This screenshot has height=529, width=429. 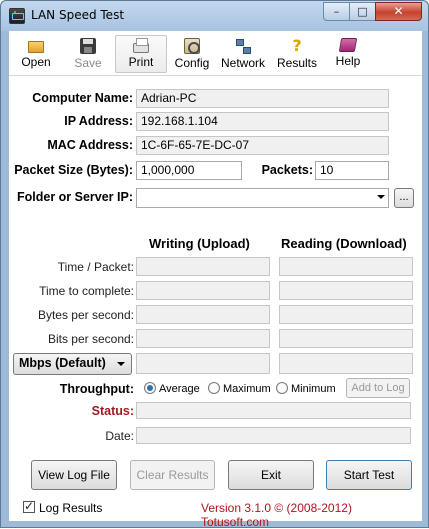 I want to click on packet-size-label: Packet Size (Bytes):, so click(x=73, y=170).